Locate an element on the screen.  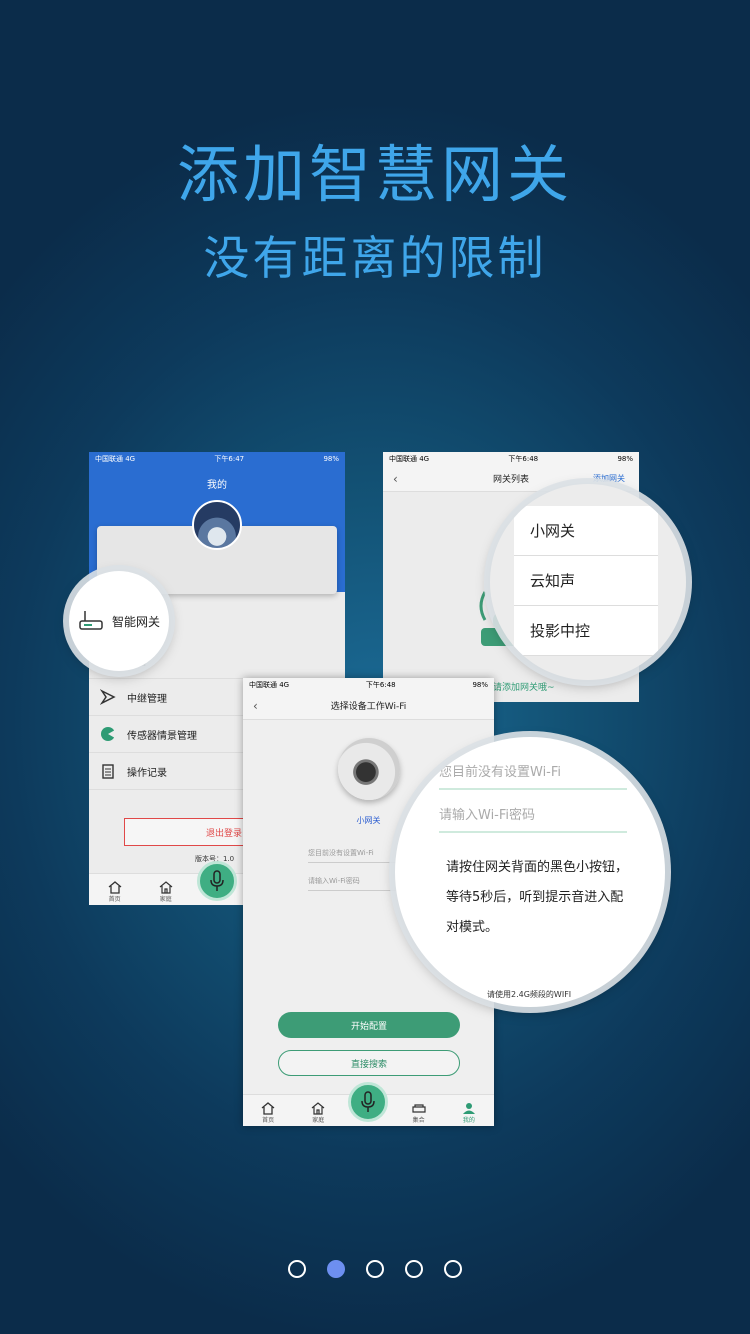
page-indicator is located at coordinates (375, 1269).